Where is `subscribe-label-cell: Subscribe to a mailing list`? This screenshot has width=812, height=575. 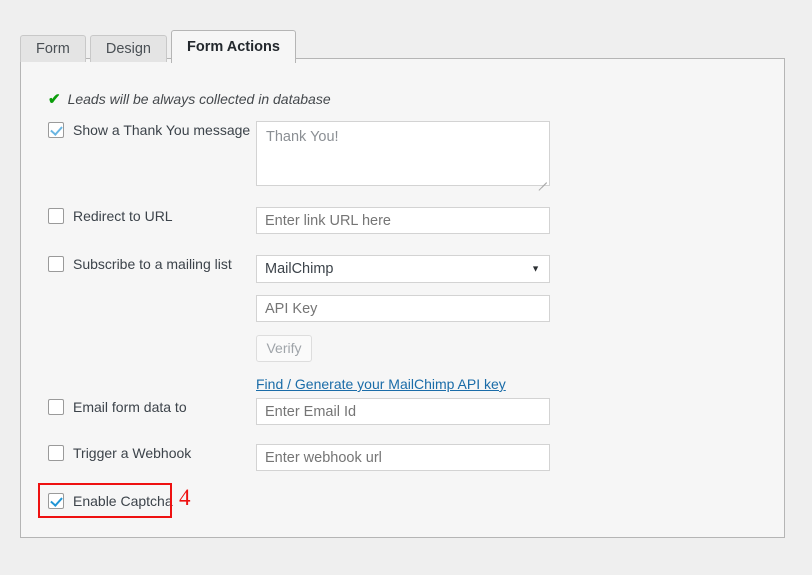
subscribe-label-cell: Subscribe to a mailing list is located at coordinates (152, 263).